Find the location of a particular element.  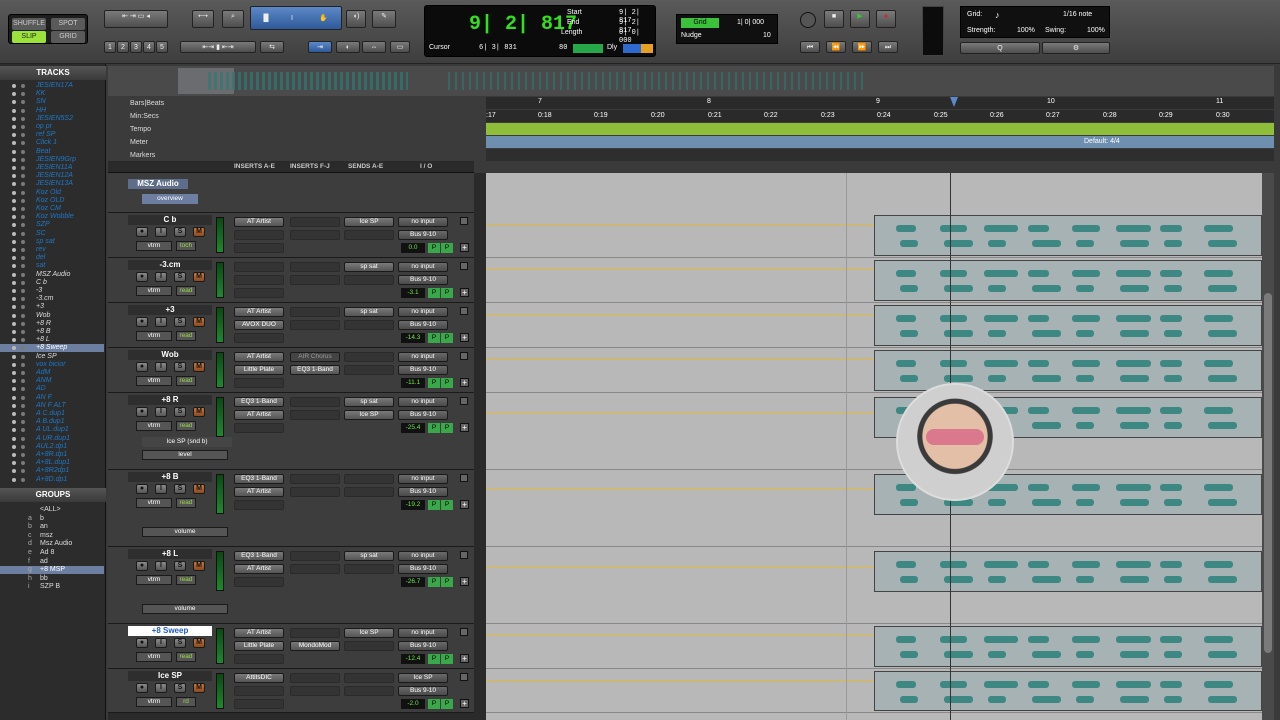

automation-lane-target: Ice SP (snd b) is located at coordinates (187, 442).